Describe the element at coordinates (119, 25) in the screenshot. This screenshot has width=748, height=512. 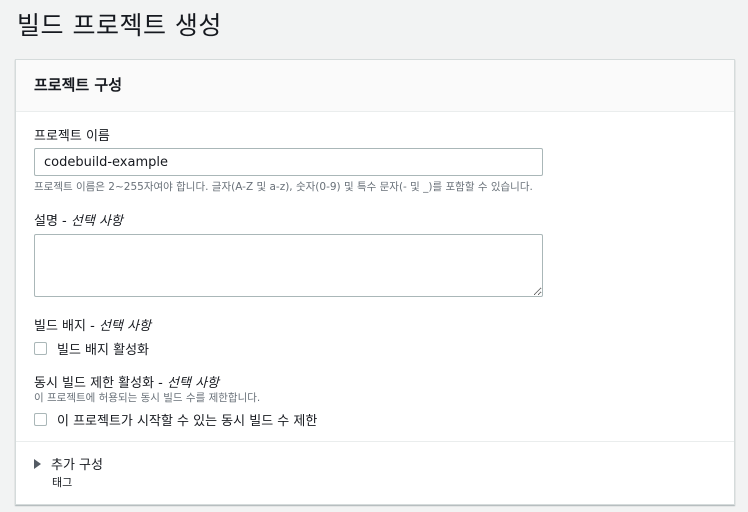
I see `page-title: 빌드 프로젝트 생성` at that location.